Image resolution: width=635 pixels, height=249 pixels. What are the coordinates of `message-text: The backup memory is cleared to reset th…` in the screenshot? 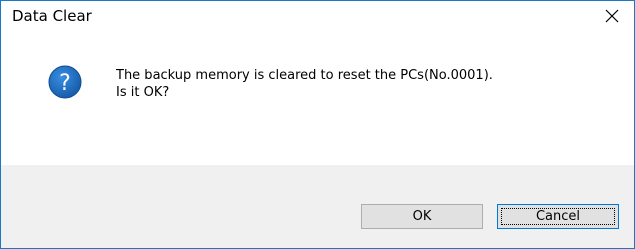 It's located at (304, 84).